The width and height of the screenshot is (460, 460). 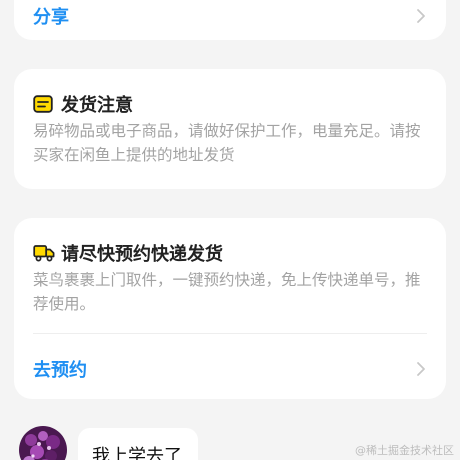 What do you see at coordinates (43, 443) in the screenshot?
I see `avatar` at bounding box center [43, 443].